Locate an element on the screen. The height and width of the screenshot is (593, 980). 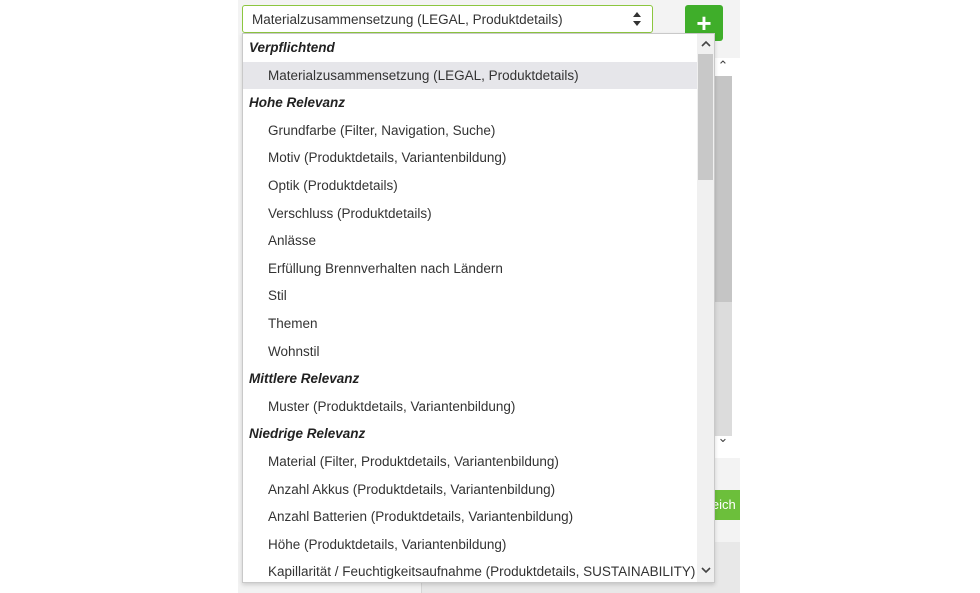
dropdown-option: Wohnstil is located at coordinates (470, 352).